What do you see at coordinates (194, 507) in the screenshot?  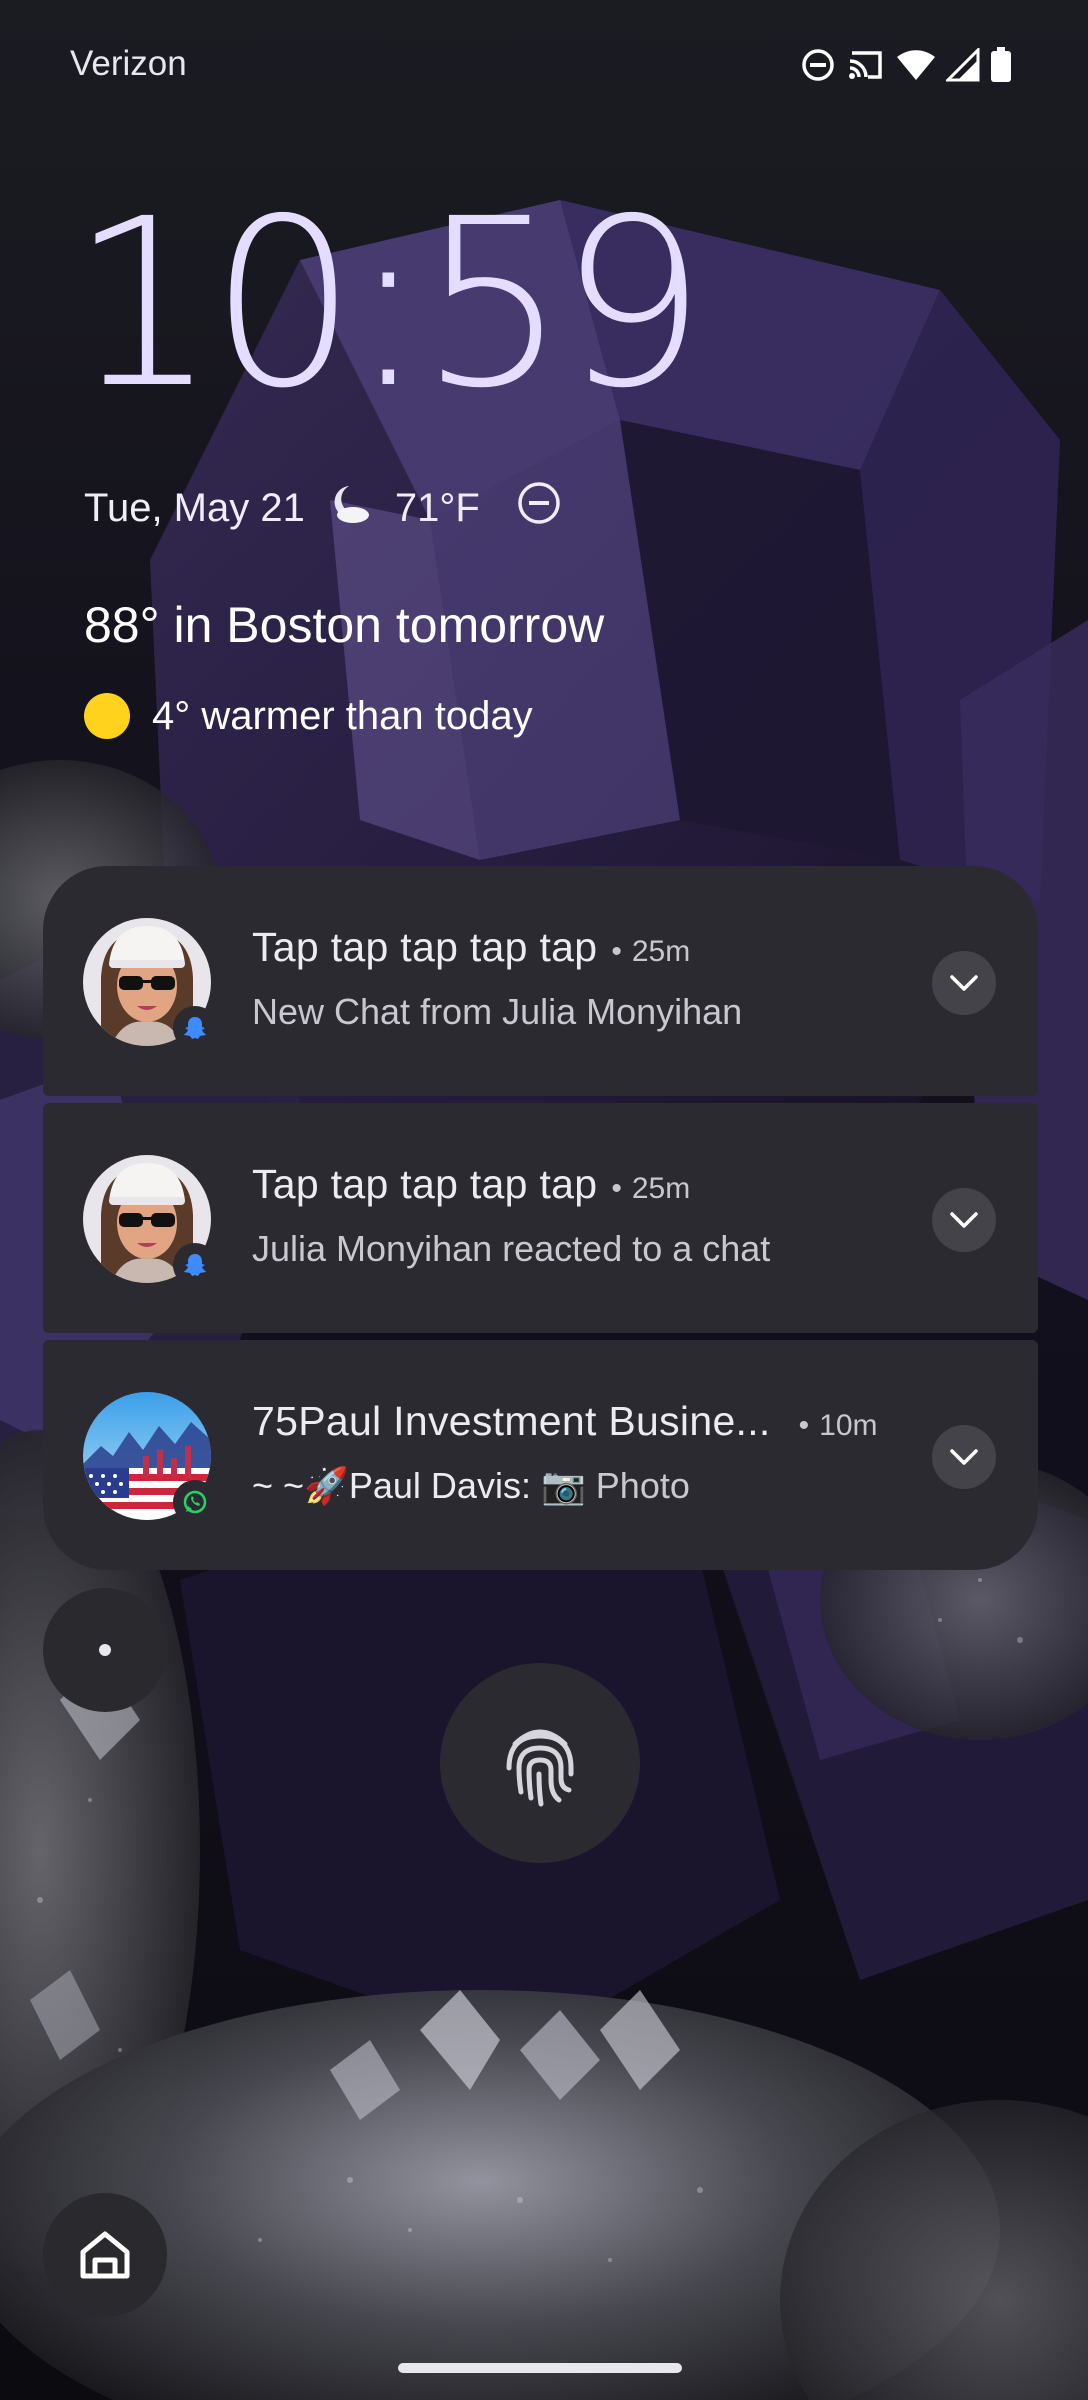 I see `date-label: Tue, May 21` at bounding box center [194, 507].